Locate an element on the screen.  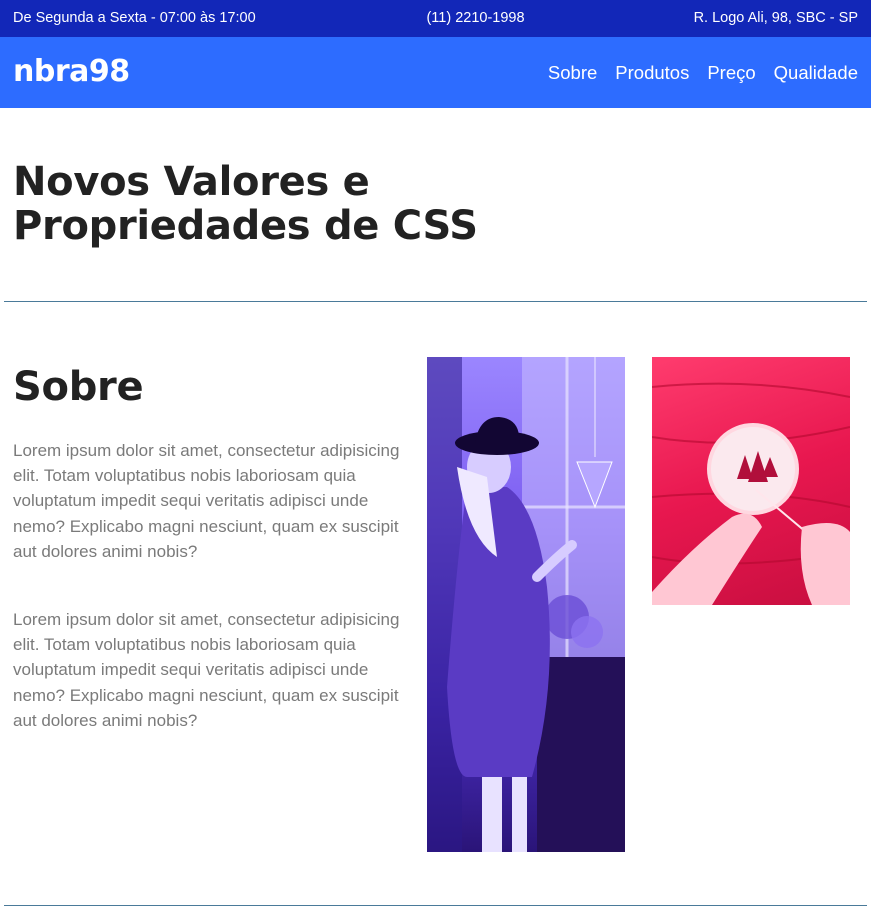
about-title: Sobre is located at coordinates (78, 387).